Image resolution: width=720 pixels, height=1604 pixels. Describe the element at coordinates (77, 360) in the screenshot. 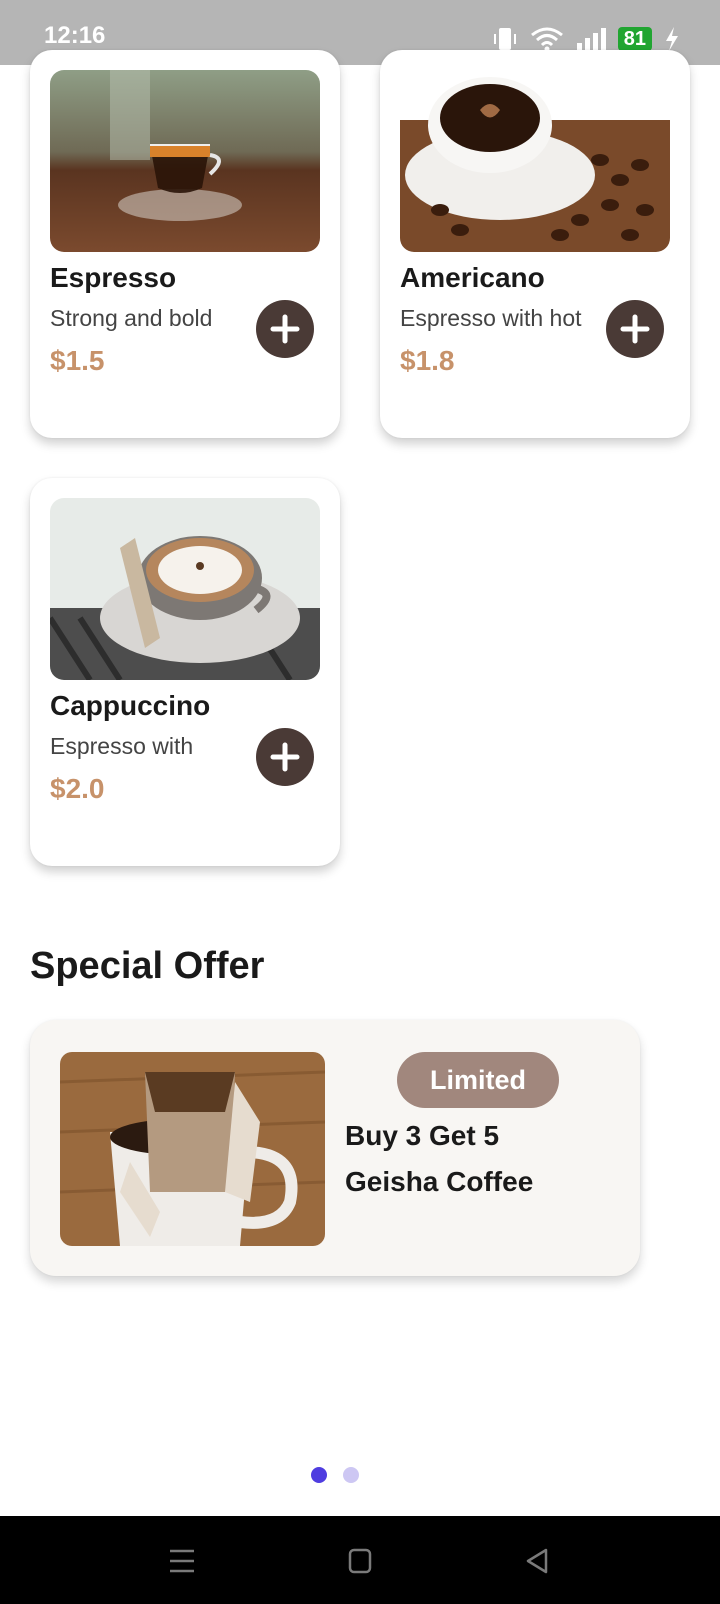

I see `product-price: $1.5` at that location.